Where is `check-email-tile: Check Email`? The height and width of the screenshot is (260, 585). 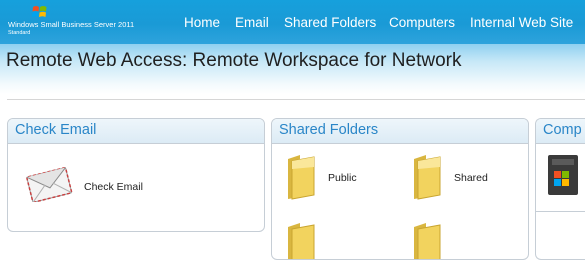
check-email-tile: Check Email is located at coordinates (96, 184).